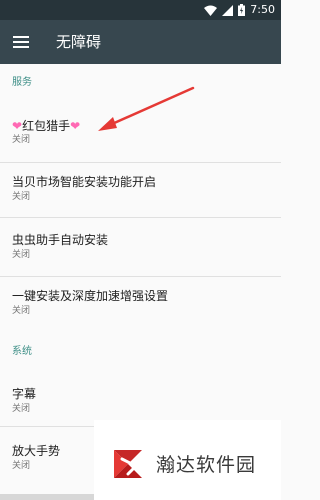 The image size is (320, 500). Describe the element at coordinates (128, 464) in the screenshot. I see `watermark-logo-icon` at that location.